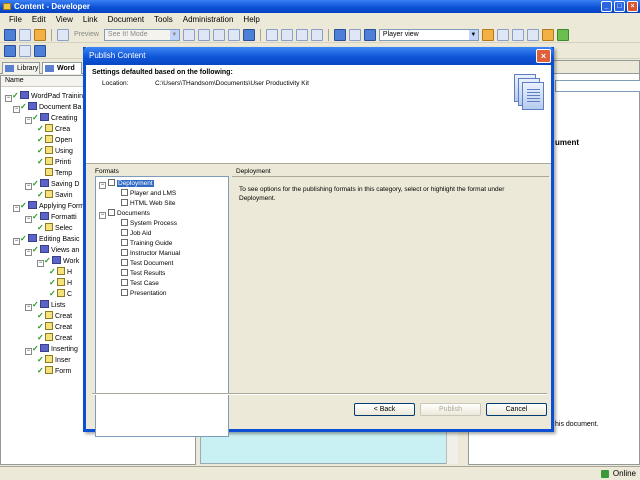 Image resolution: width=640 pixels, height=480 pixels. What do you see at coordinates (218, 34) in the screenshot?
I see `paste-icon` at bounding box center [218, 34].